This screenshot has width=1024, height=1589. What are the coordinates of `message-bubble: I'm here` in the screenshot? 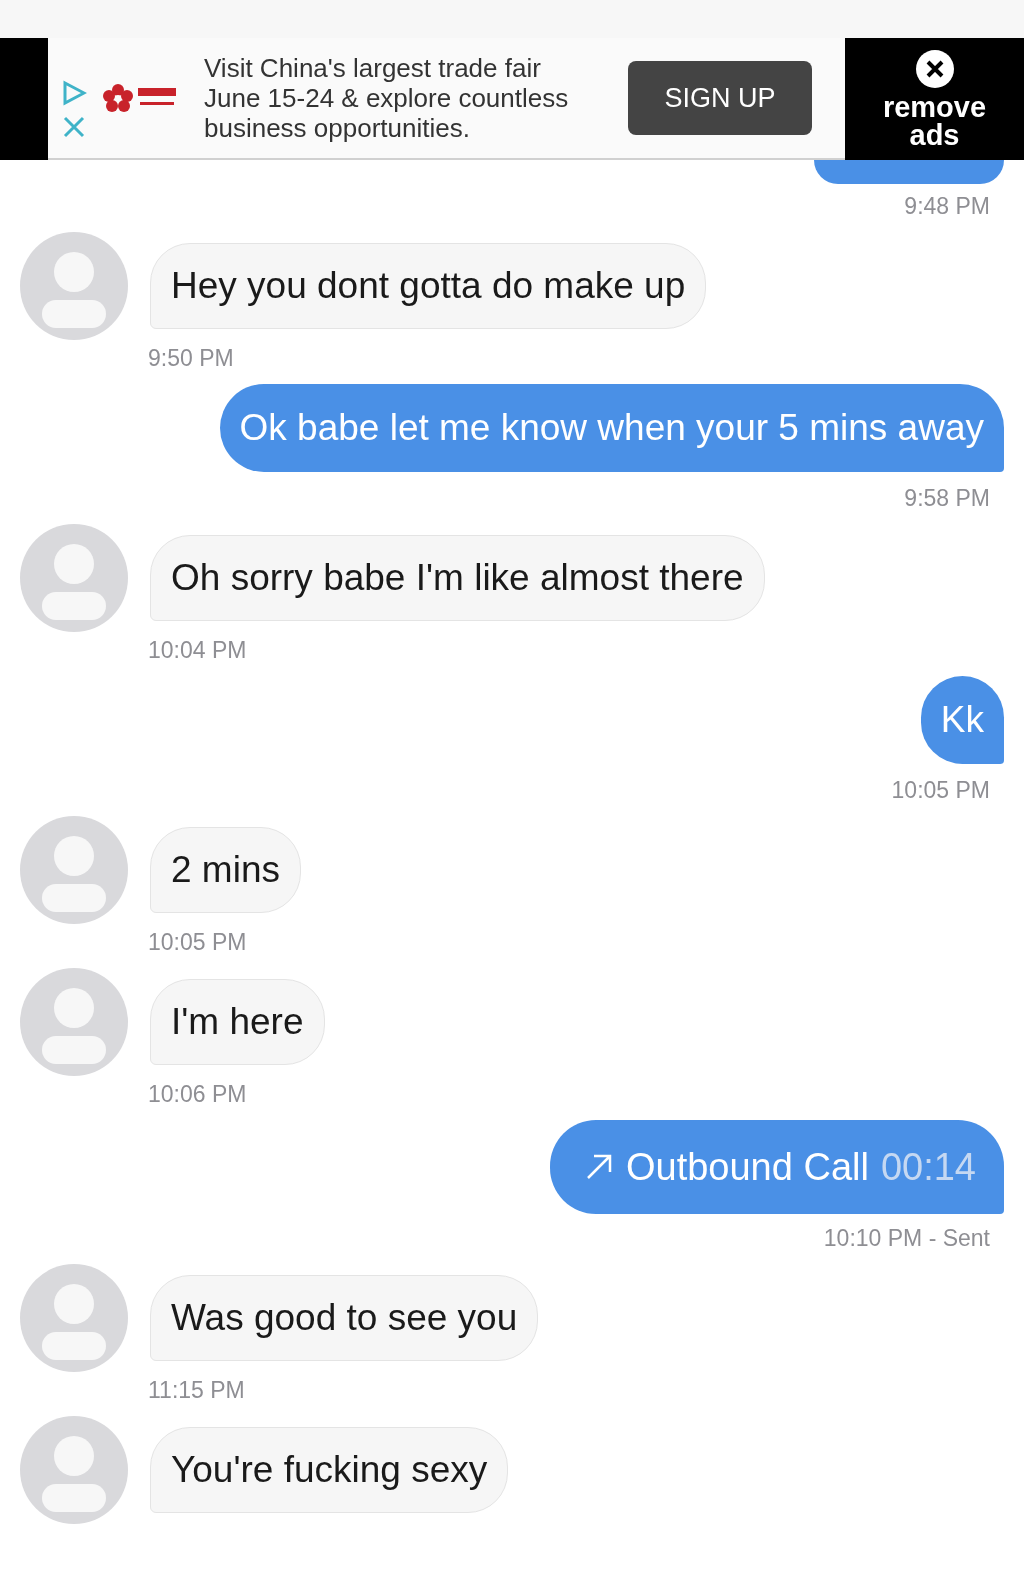 It's located at (237, 1022).